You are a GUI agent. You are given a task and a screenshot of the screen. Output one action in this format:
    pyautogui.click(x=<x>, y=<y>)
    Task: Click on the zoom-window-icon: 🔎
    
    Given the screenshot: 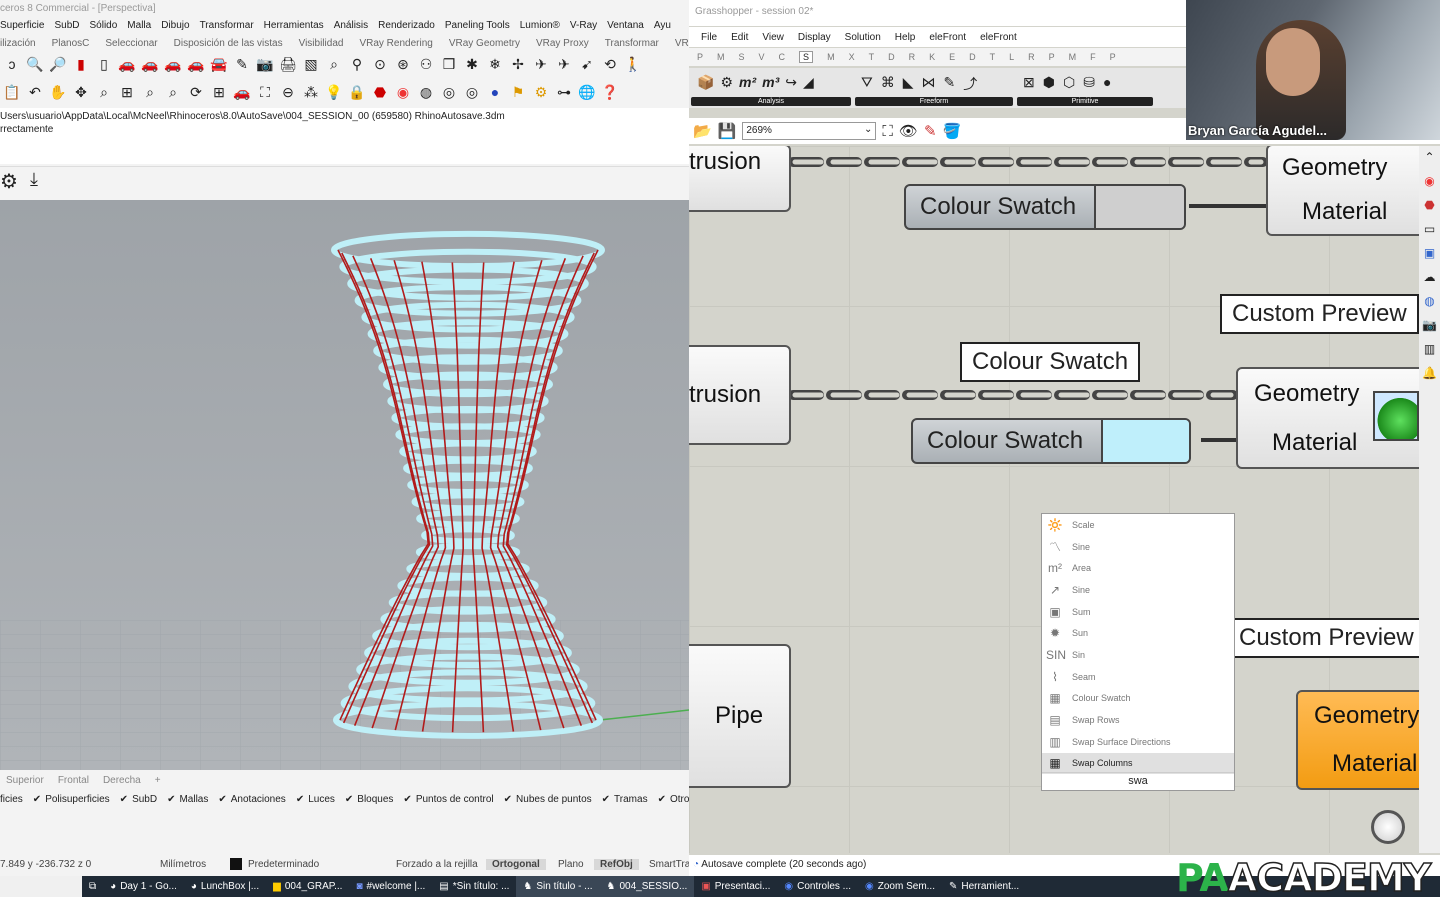 What is the action you would take?
    pyautogui.click(x=58, y=64)
    